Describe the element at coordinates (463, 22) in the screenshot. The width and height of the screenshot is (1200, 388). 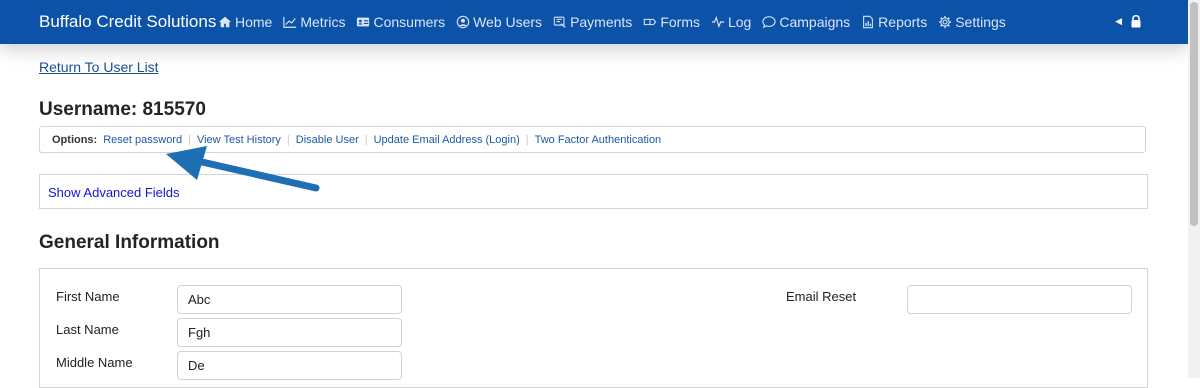
I see `user-circle-icon` at that location.